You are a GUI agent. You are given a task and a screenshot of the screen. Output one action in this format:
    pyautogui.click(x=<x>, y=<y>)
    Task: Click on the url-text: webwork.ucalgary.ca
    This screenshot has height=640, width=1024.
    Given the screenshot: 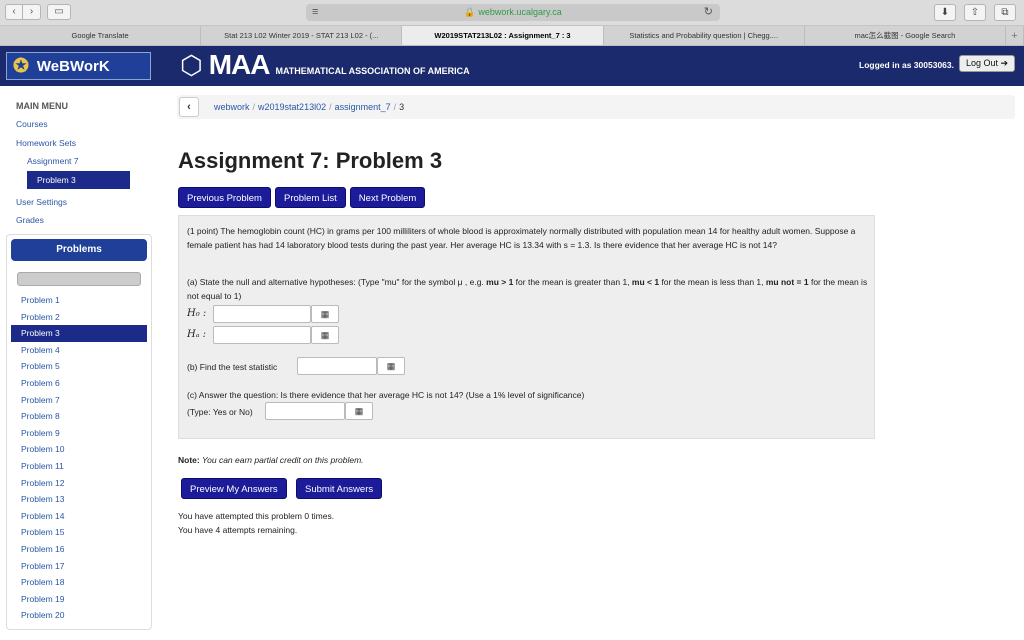 What is the action you would take?
    pyautogui.click(x=520, y=12)
    